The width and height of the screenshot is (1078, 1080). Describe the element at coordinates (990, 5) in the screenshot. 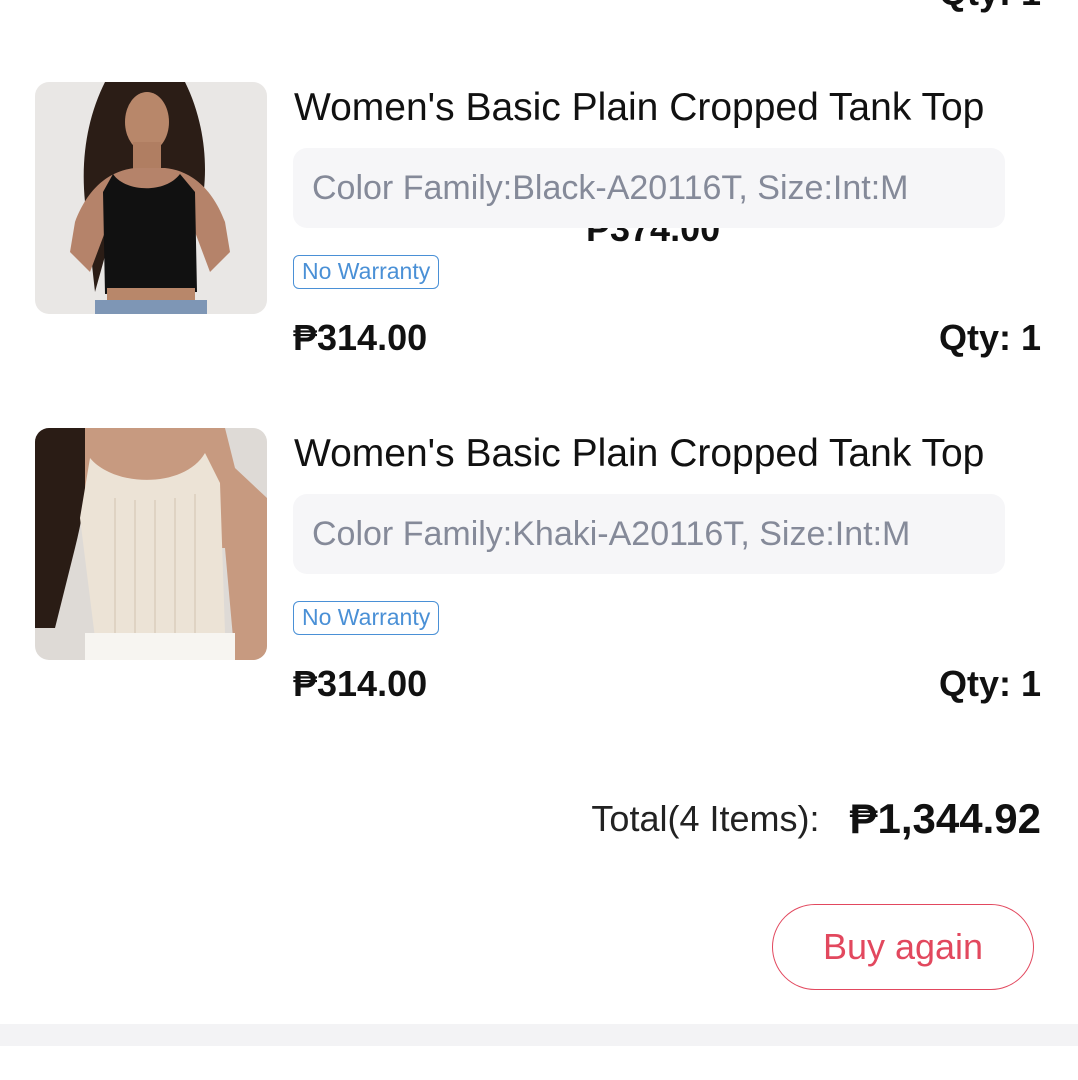

I see `previous-item-qty: Qty: 1` at that location.